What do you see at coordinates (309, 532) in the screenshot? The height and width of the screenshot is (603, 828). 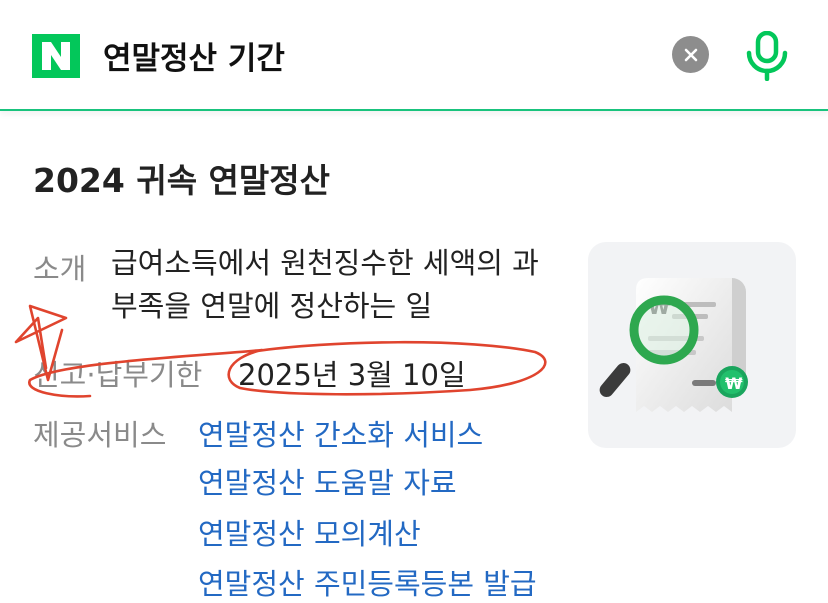 I see `service-link-mock-calculation: 연말정산 모의계산` at bounding box center [309, 532].